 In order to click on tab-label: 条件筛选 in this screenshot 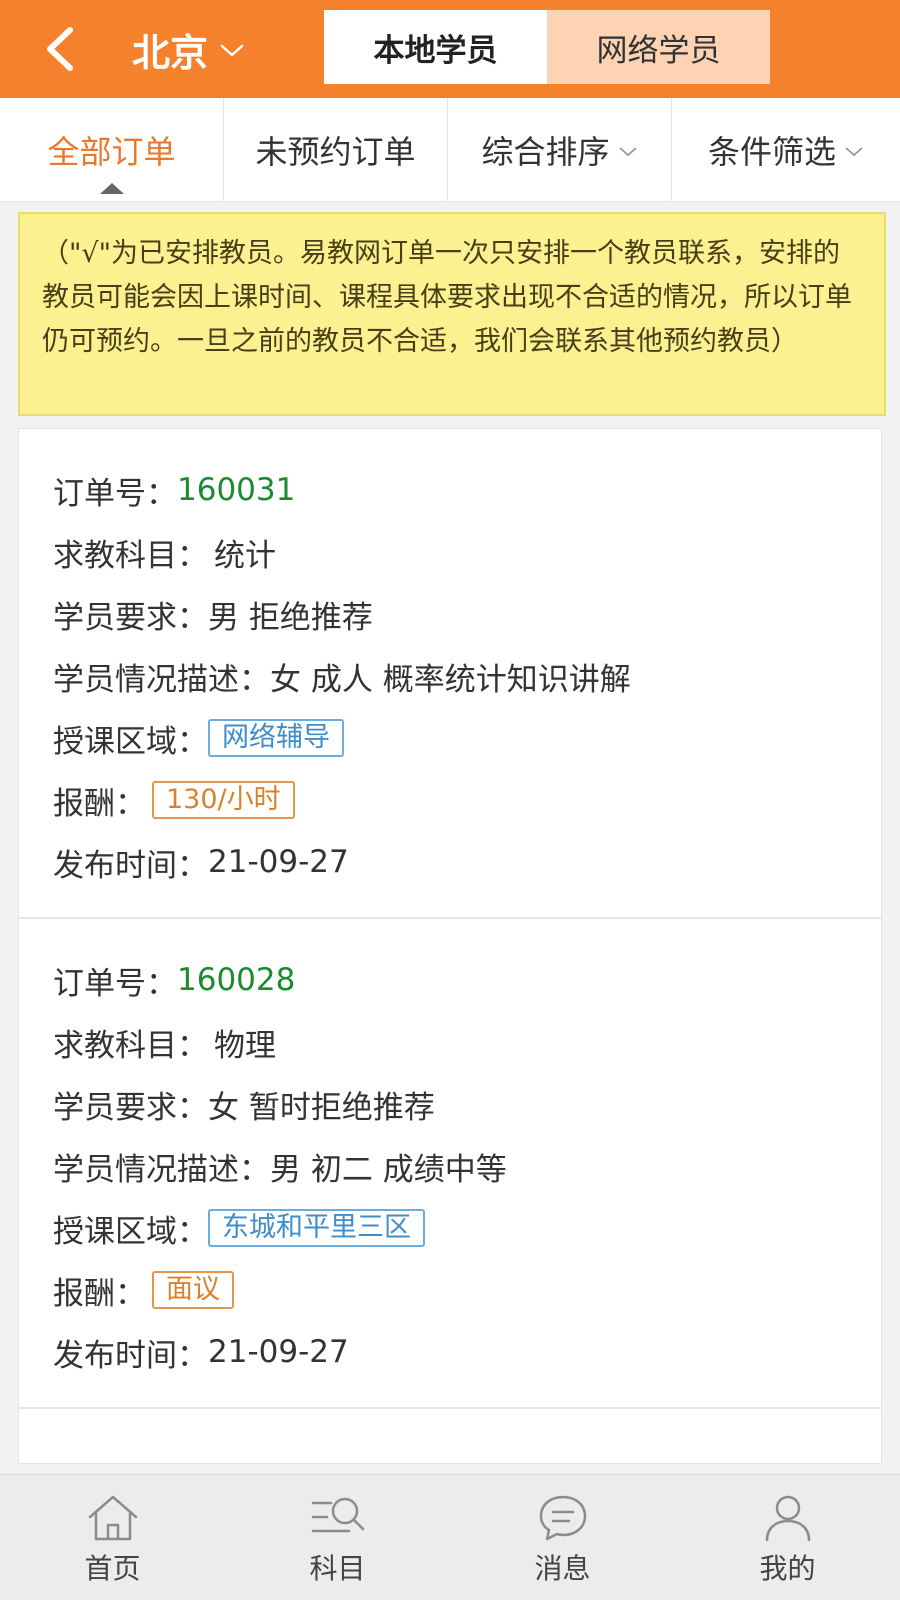, I will do `click(771, 152)`.